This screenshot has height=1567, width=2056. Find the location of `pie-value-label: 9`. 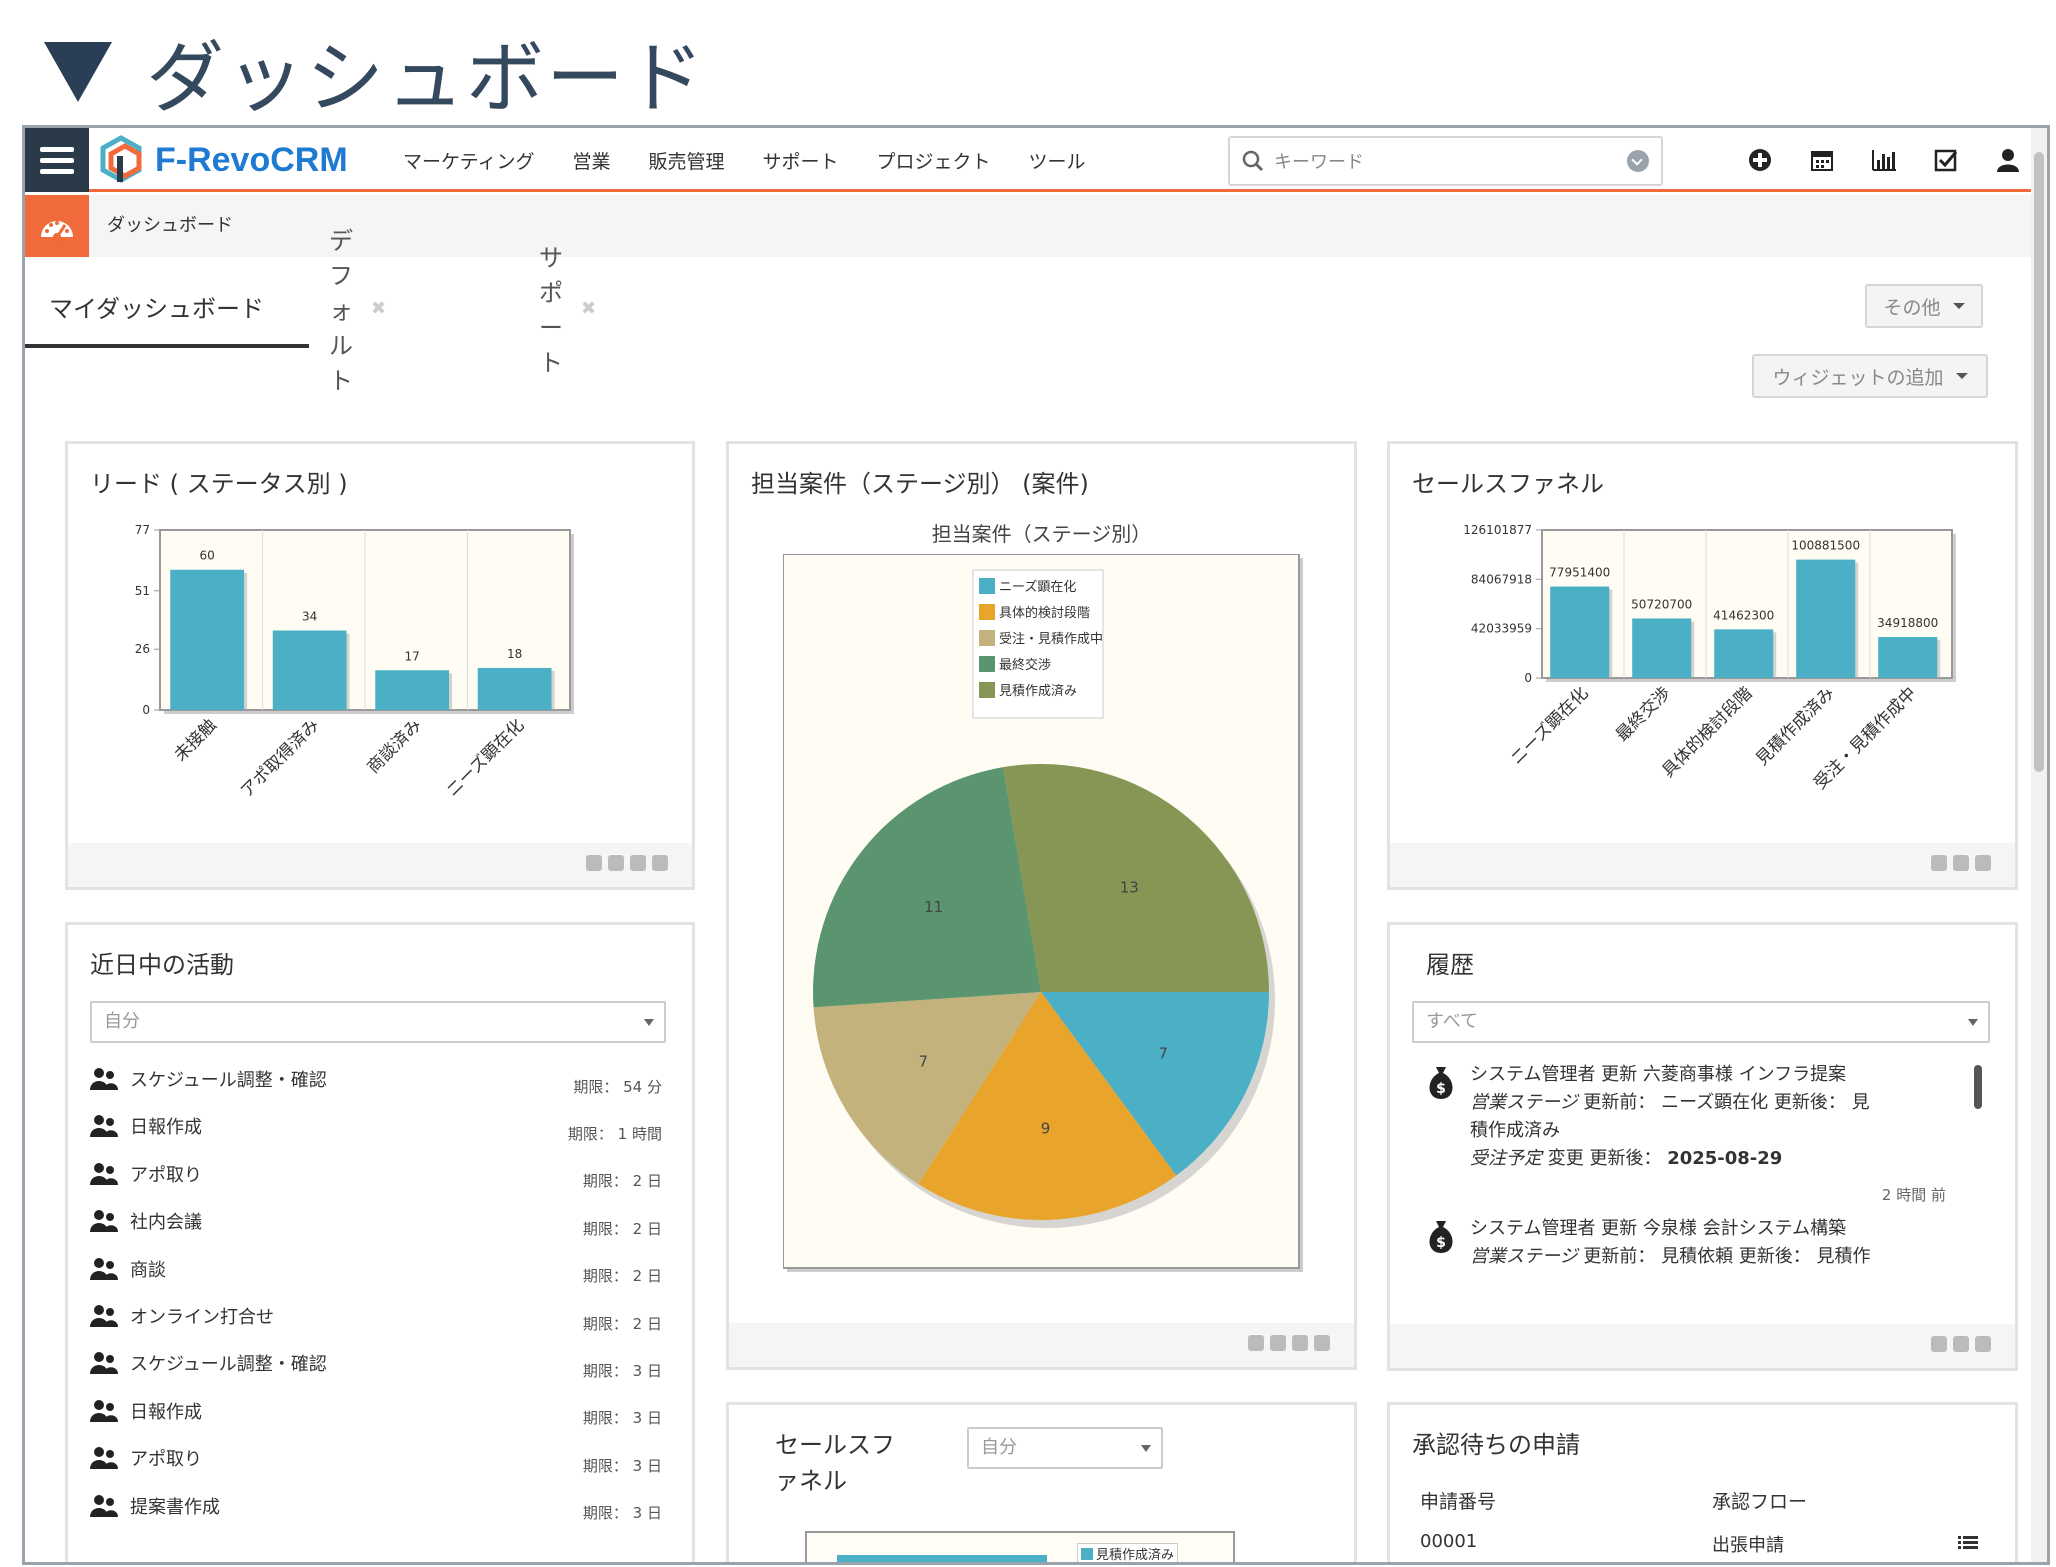

pie-value-label: 9 is located at coordinates (1046, 1129).